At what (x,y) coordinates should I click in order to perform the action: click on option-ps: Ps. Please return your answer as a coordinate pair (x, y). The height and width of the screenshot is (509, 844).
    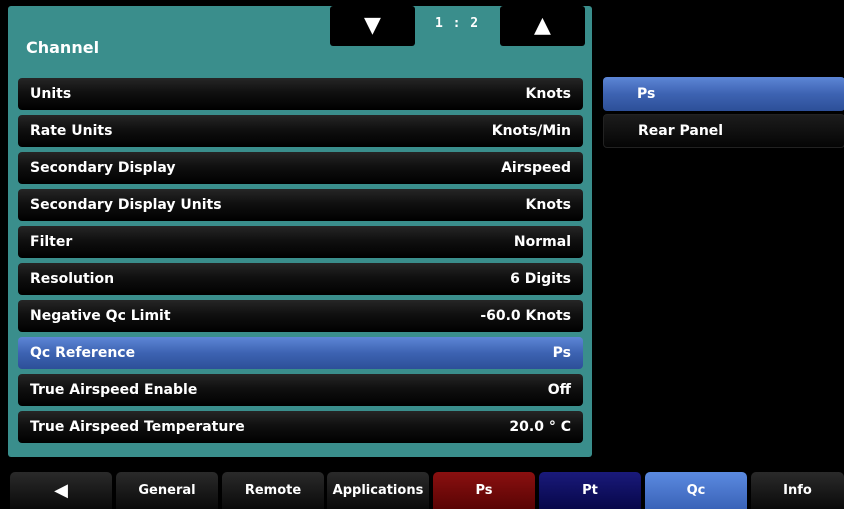
    Looking at the image, I should click on (723, 94).